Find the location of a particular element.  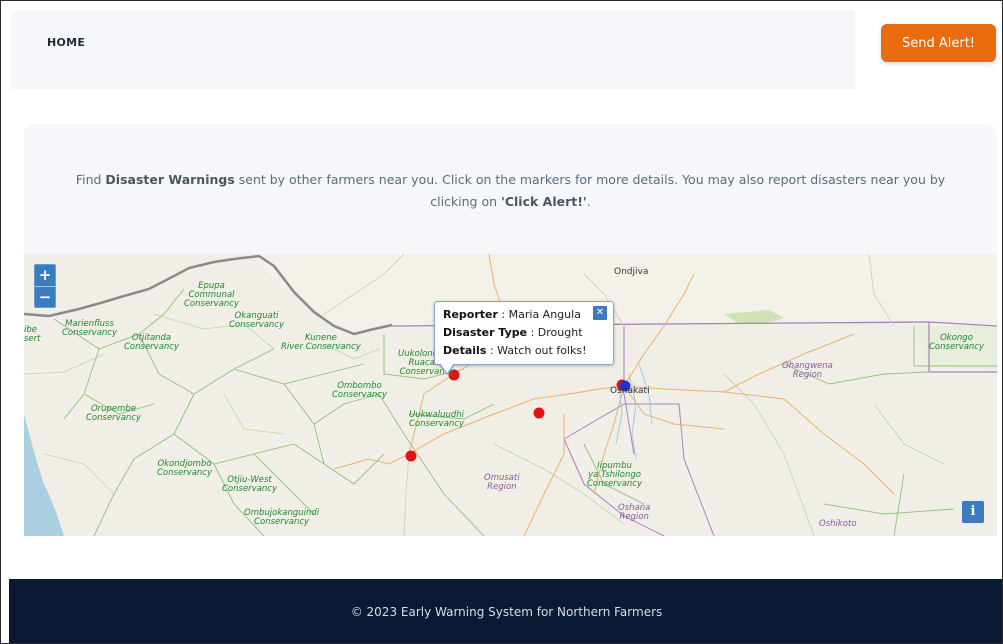

map-label-okondjombo: Okondjombo Conservancy is located at coordinates (185, 468).